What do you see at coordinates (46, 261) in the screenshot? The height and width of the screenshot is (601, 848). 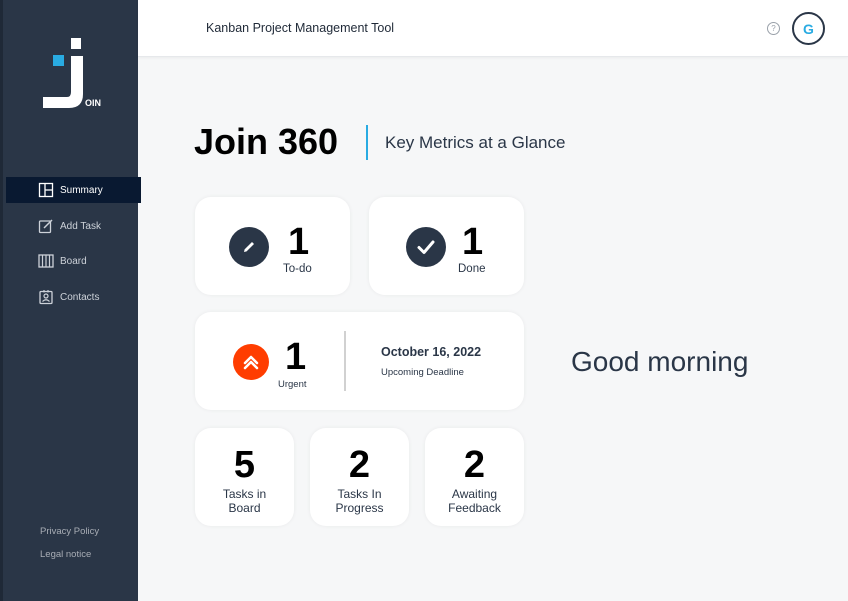 I see `board-icon` at bounding box center [46, 261].